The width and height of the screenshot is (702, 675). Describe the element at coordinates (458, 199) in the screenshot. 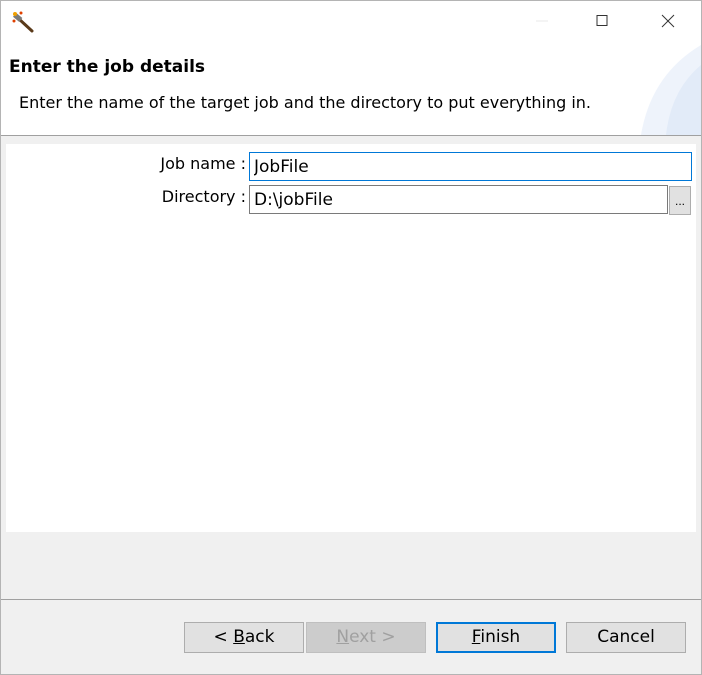

I see `directory-input` at that location.